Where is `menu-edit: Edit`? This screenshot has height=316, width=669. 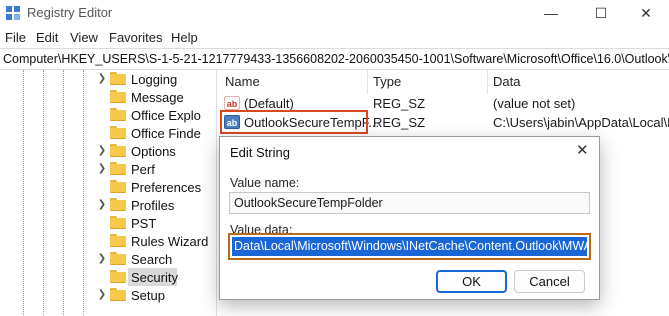 menu-edit: Edit is located at coordinates (47, 37).